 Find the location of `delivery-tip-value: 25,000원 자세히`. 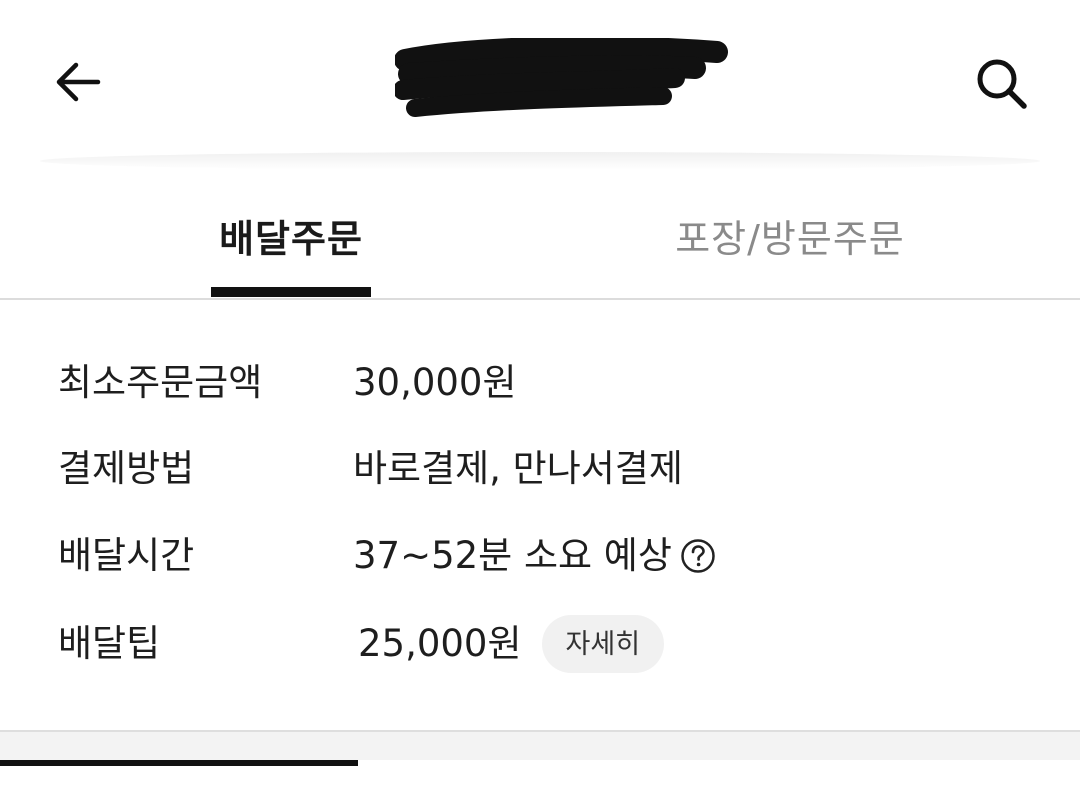

delivery-tip-value: 25,000원 자세히 is located at coordinates (511, 644).